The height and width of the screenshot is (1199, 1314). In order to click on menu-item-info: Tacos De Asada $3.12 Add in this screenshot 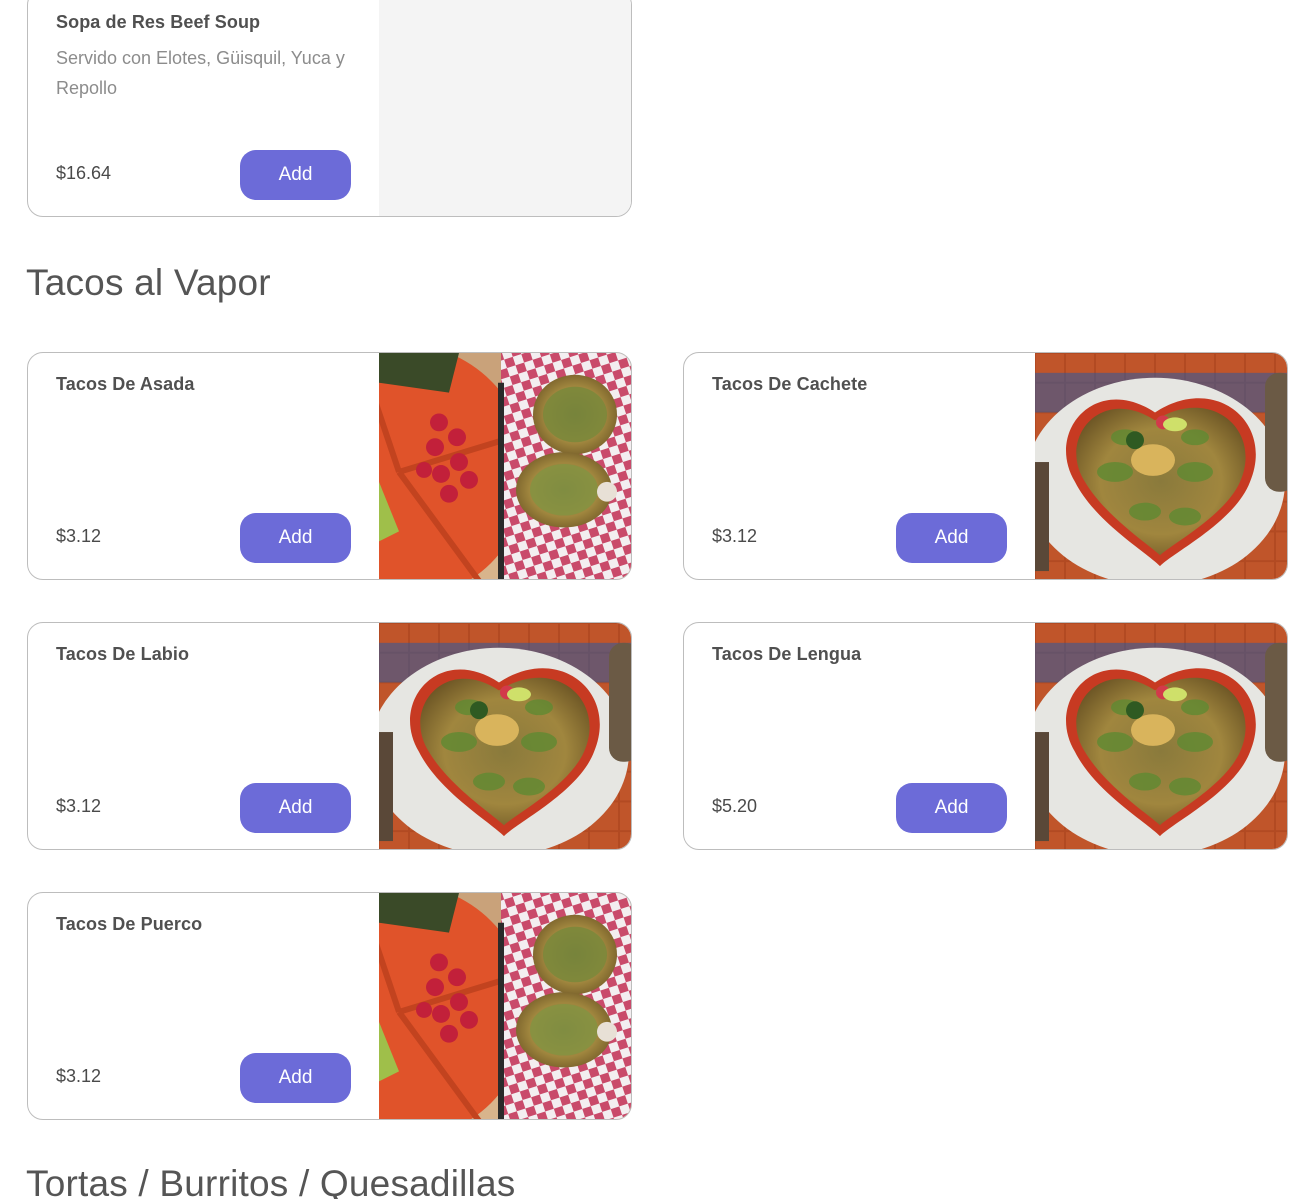, I will do `click(203, 466)`.